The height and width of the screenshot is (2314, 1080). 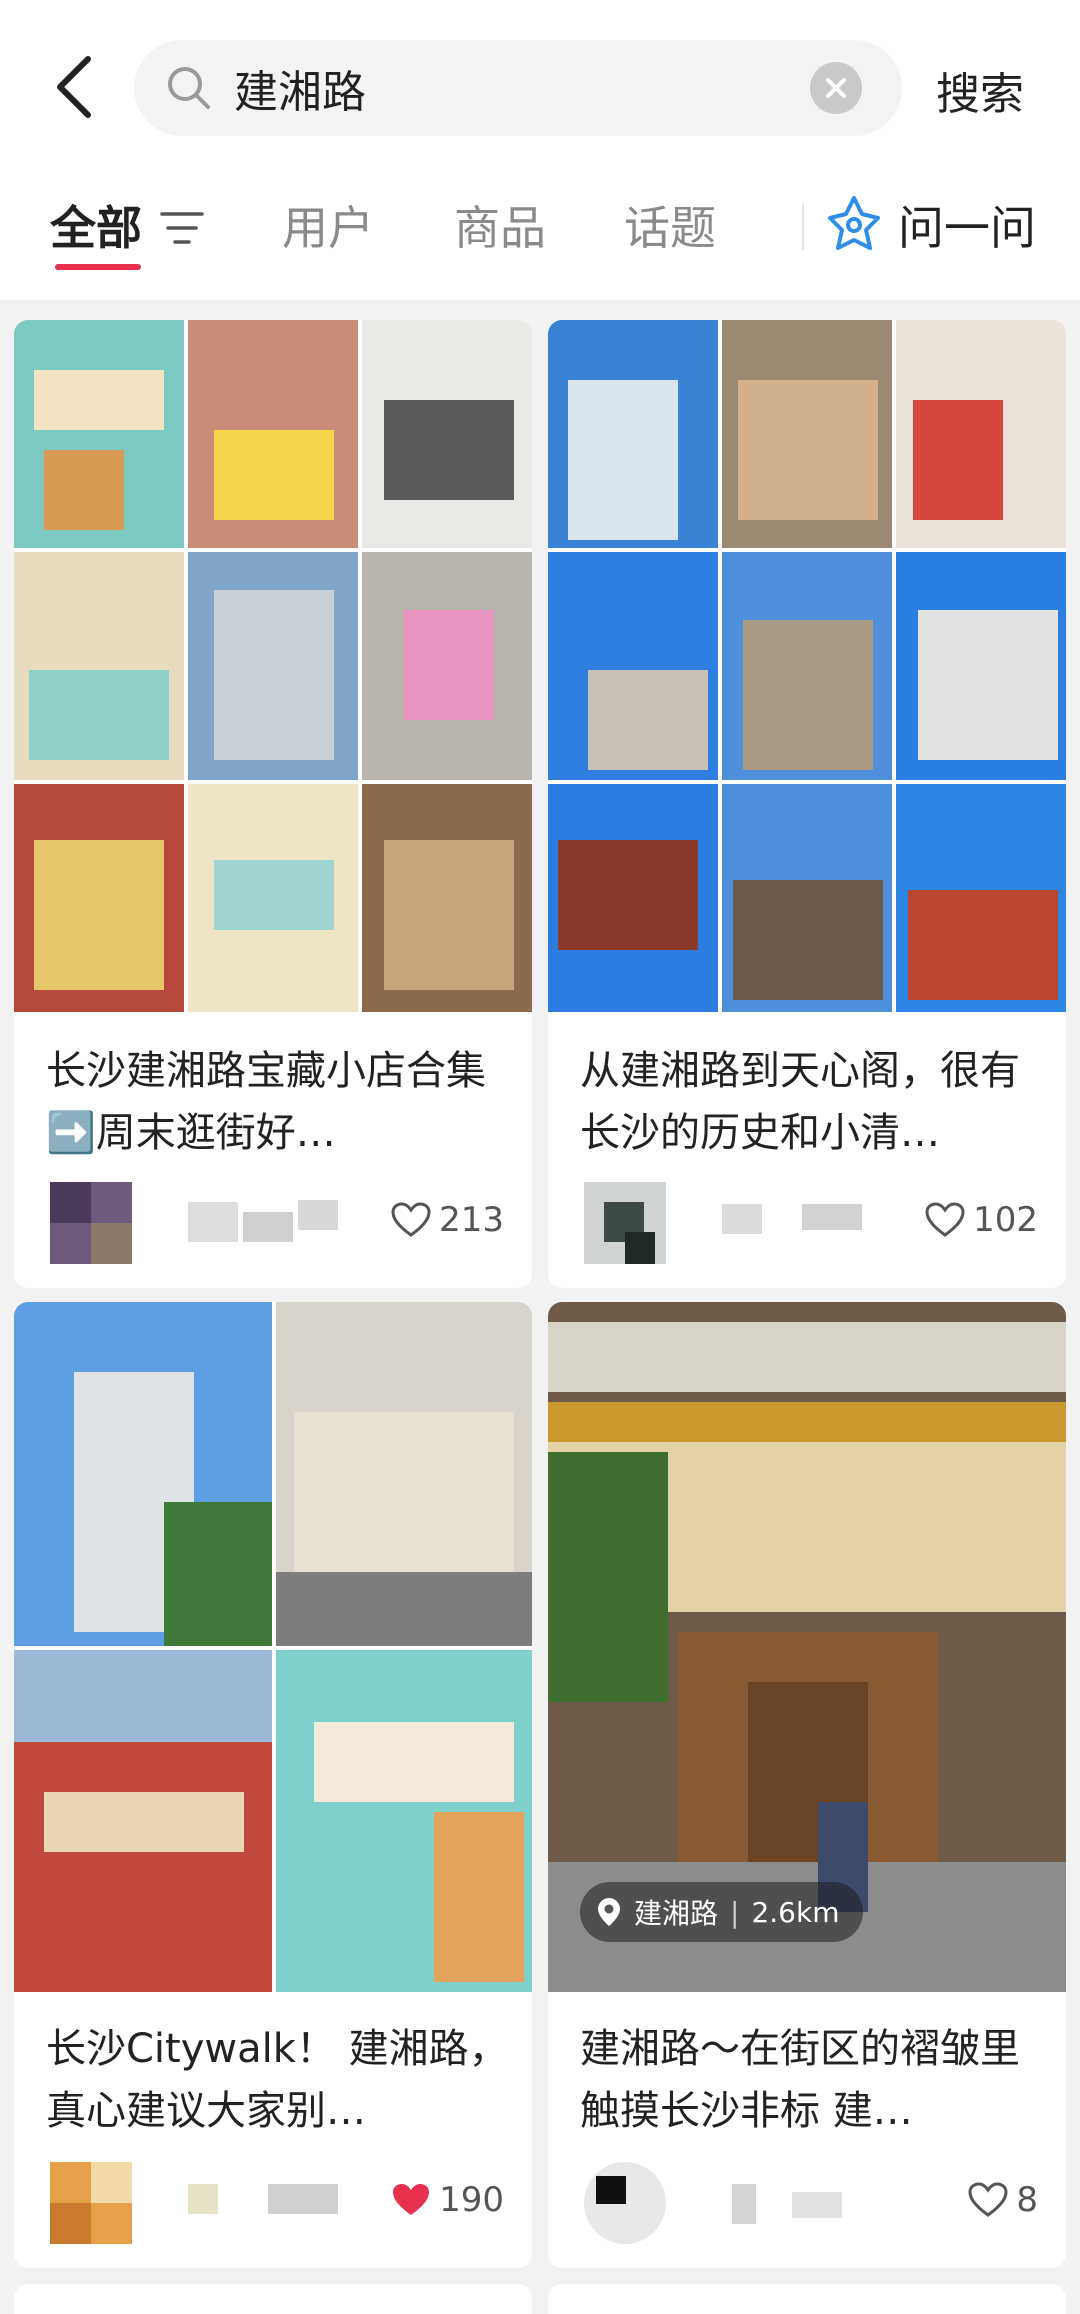 I want to click on location-badge: 建湘路 | 2.6km, so click(x=722, y=1912).